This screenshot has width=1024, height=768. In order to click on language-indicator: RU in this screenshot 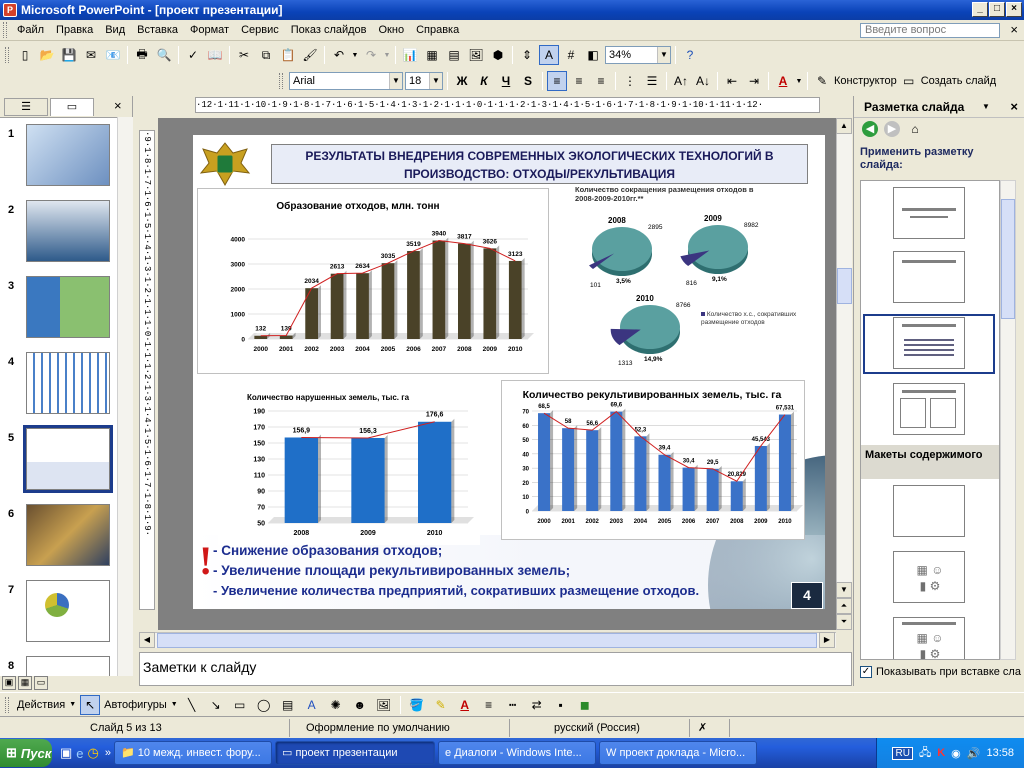, I will do `click(902, 753)`.